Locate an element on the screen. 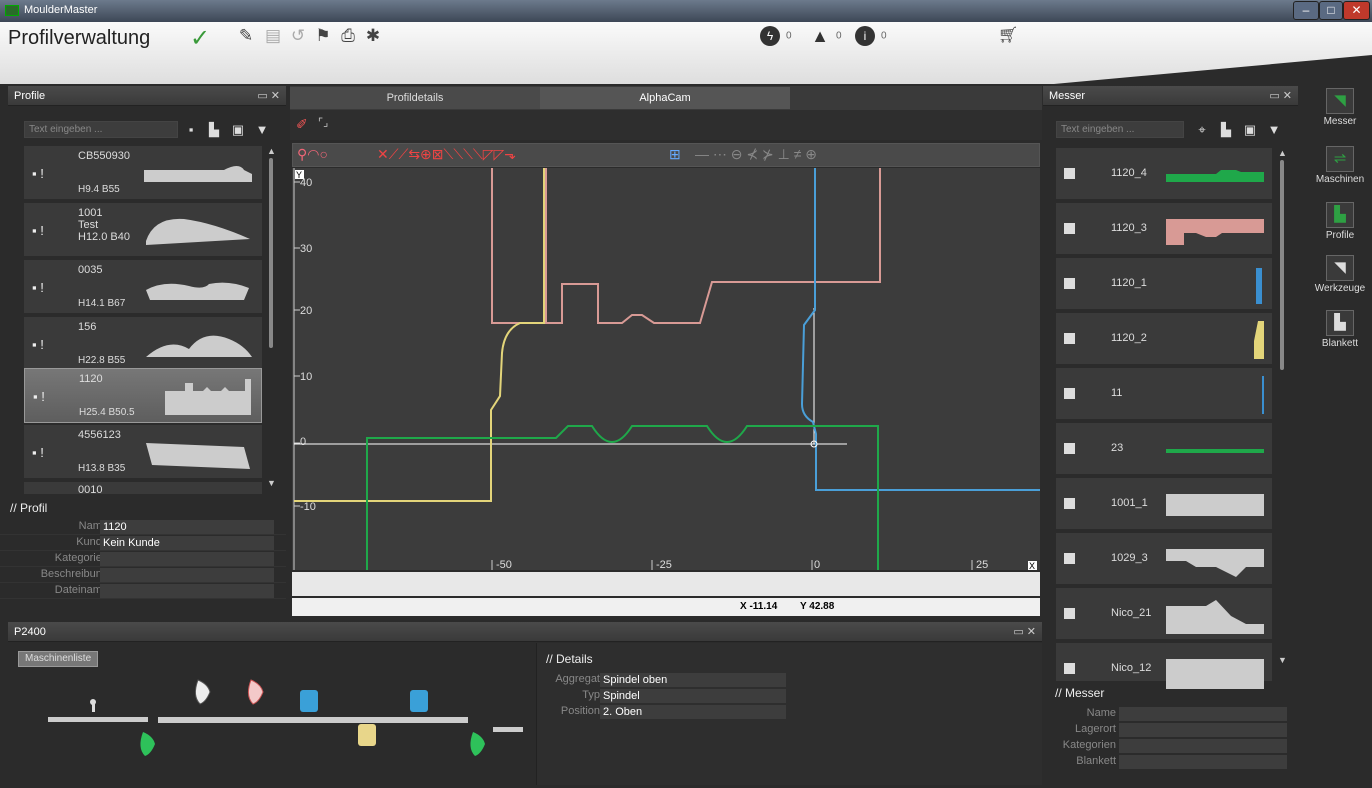  messer-item: 1120_4 is located at coordinates (1164, 174).